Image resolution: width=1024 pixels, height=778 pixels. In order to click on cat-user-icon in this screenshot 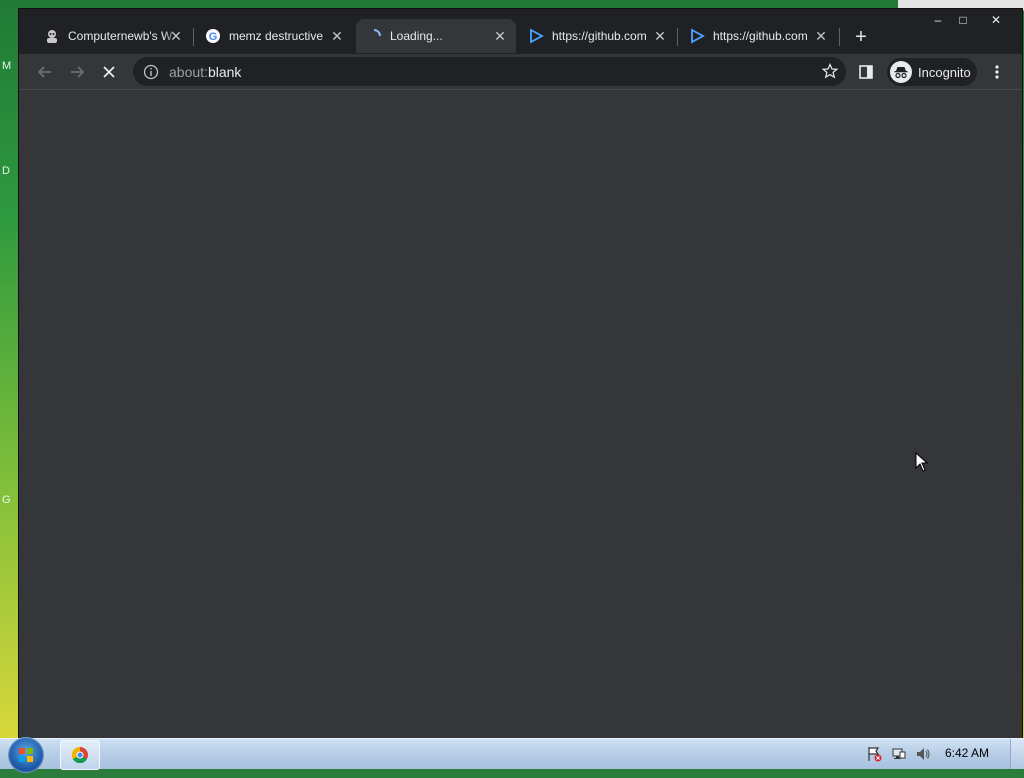, I will do `click(52, 36)`.